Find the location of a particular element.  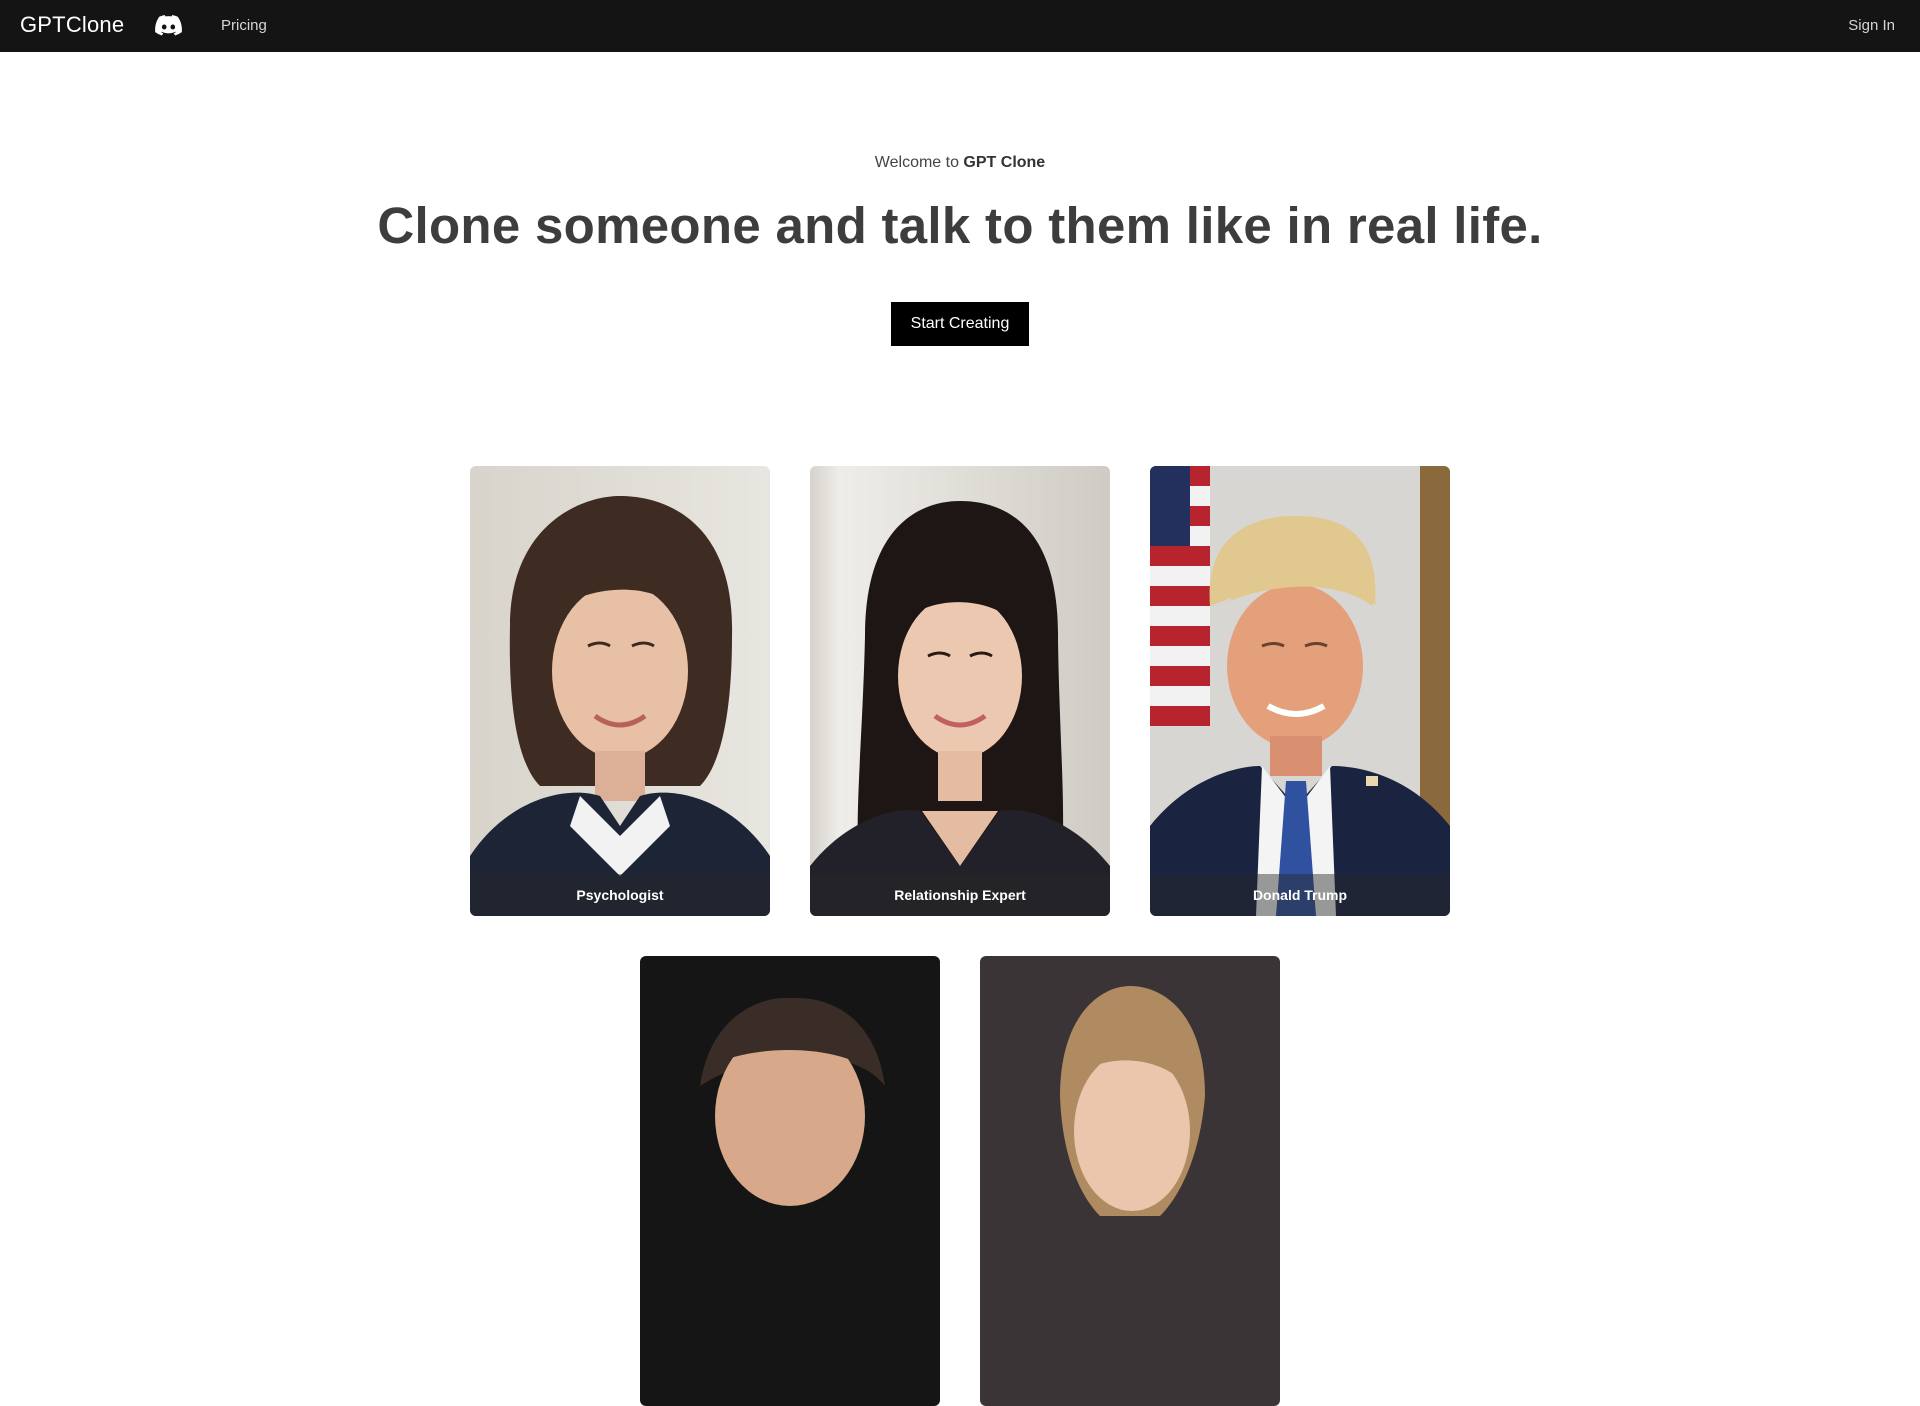

relationship-expert-portrait-image is located at coordinates (960, 691).